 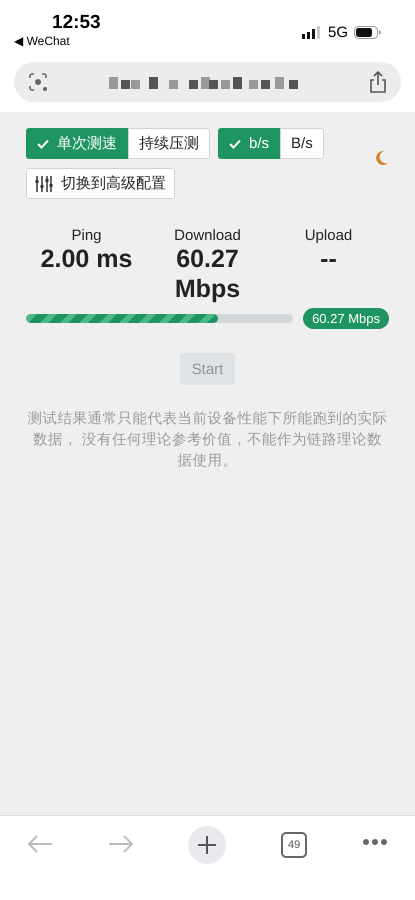 I want to click on plus-icon, so click(x=207, y=845).